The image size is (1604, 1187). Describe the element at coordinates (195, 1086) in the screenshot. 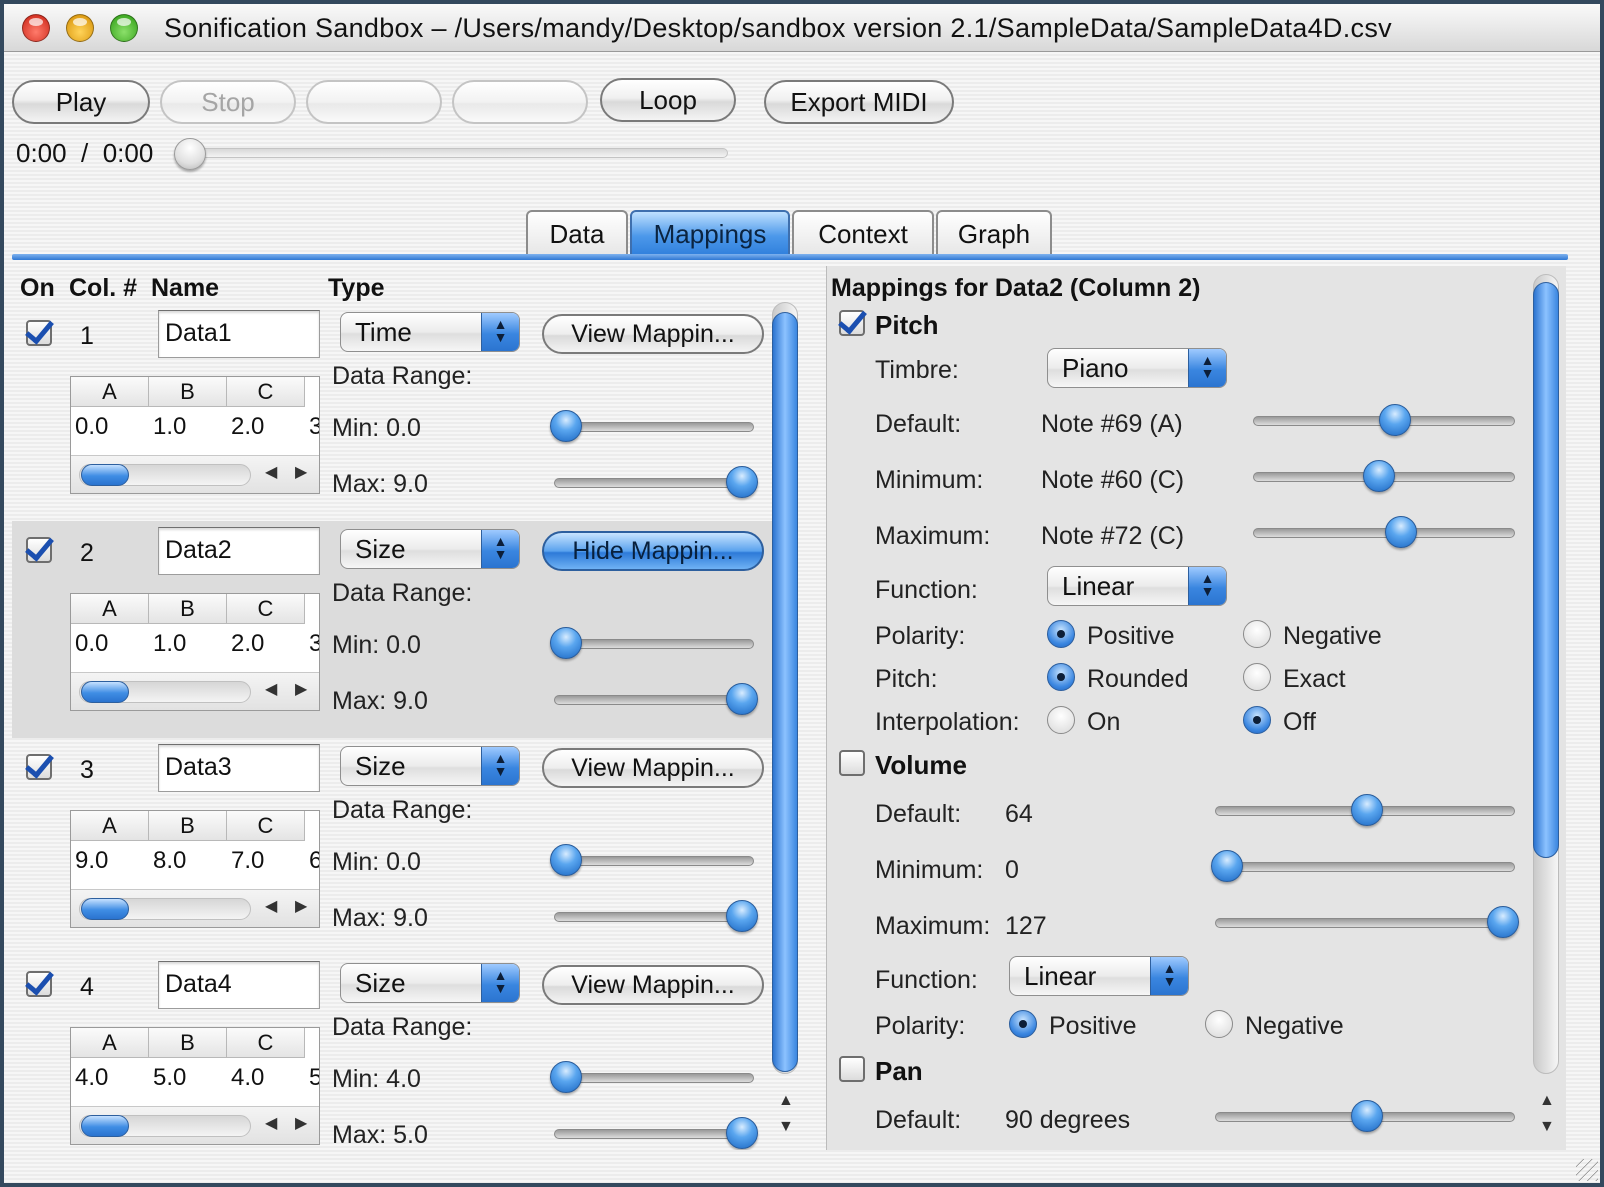

I see `column-4-data-table: A B C 4.0 5.0 4.0 5 ◀ ▶` at that location.